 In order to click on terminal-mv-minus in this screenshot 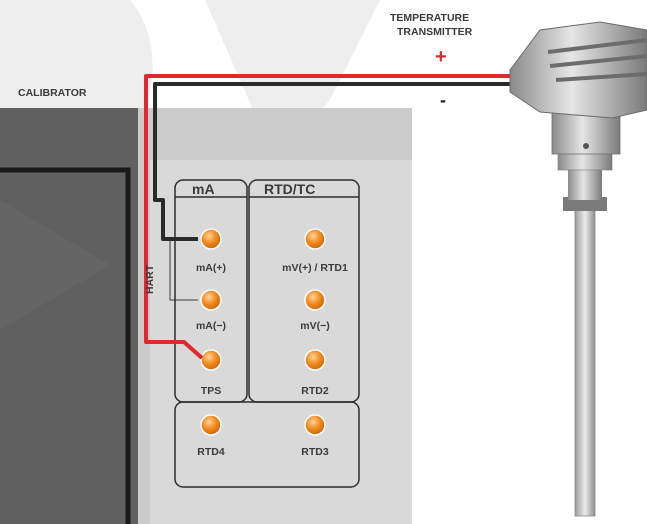, I will do `click(315, 300)`.